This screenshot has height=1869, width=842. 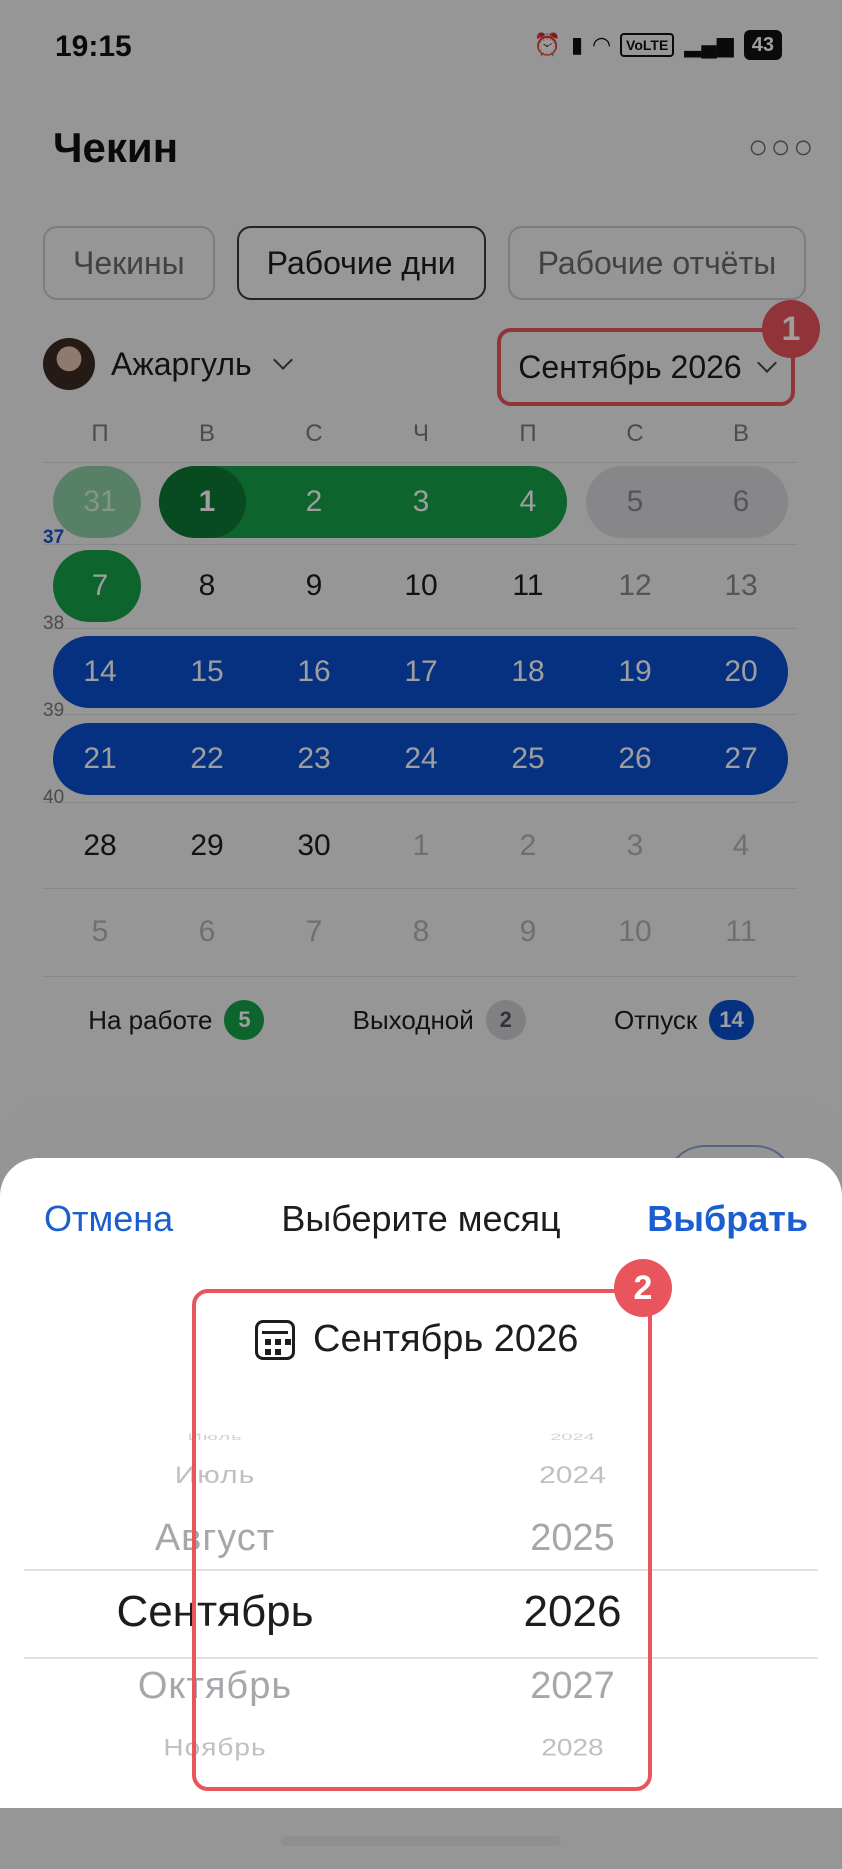 I want to click on picker-highlight-frame, so click(x=422, y=1540).